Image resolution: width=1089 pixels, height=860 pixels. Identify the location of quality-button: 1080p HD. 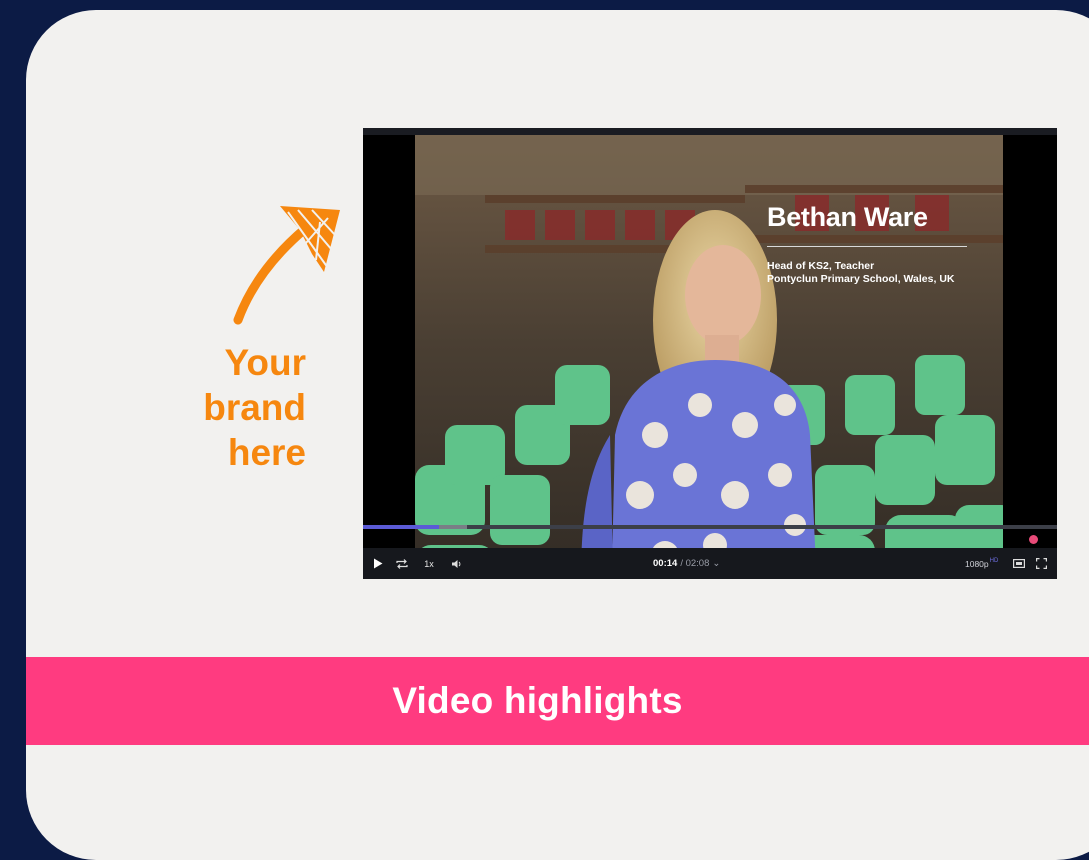
(981, 563).